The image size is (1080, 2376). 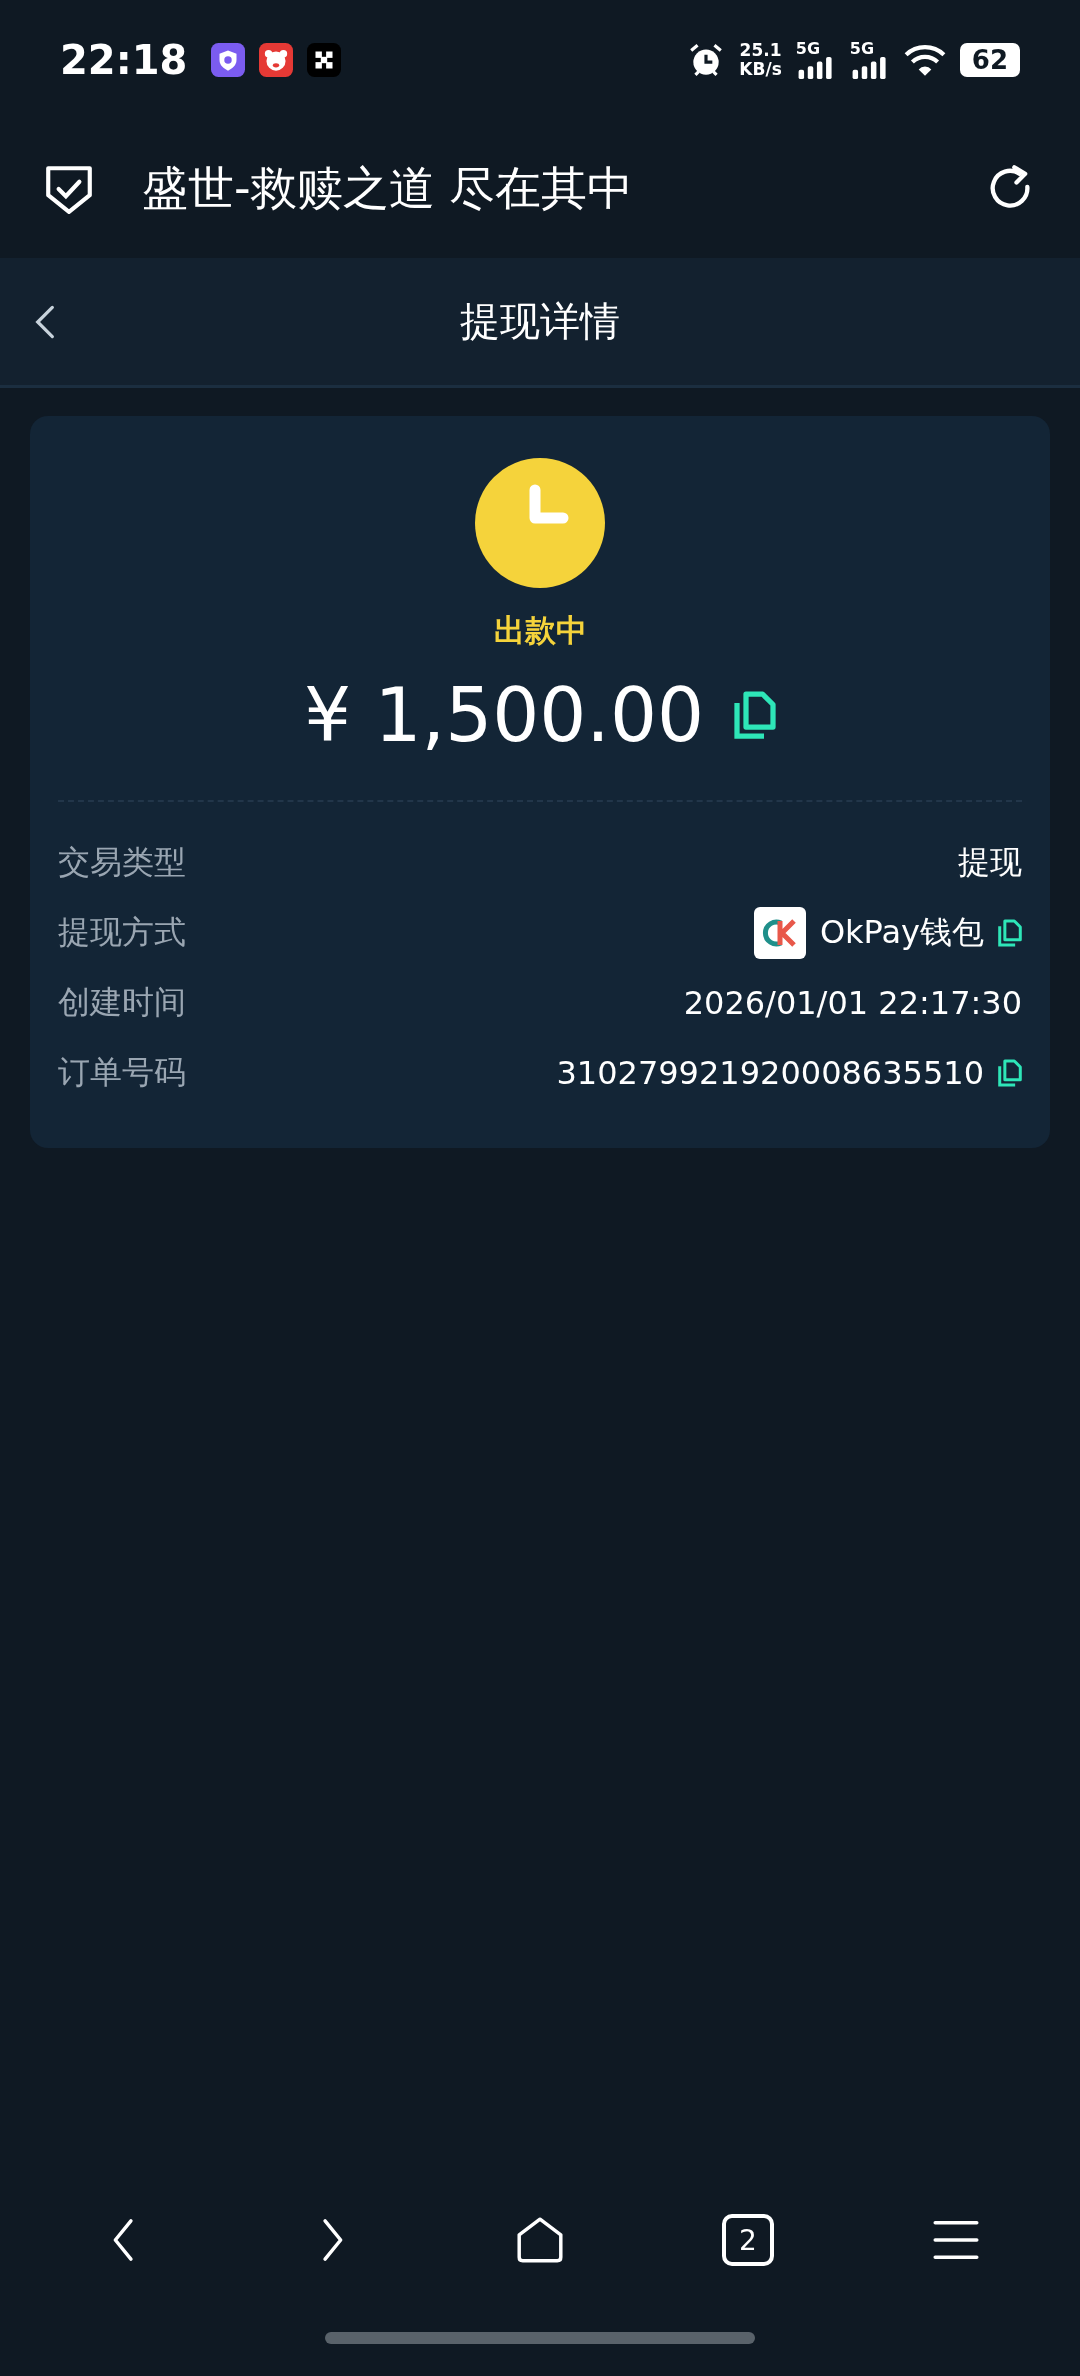 What do you see at coordinates (122, 932) in the screenshot?
I see `detail-label: 提现方式` at bounding box center [122, 932].